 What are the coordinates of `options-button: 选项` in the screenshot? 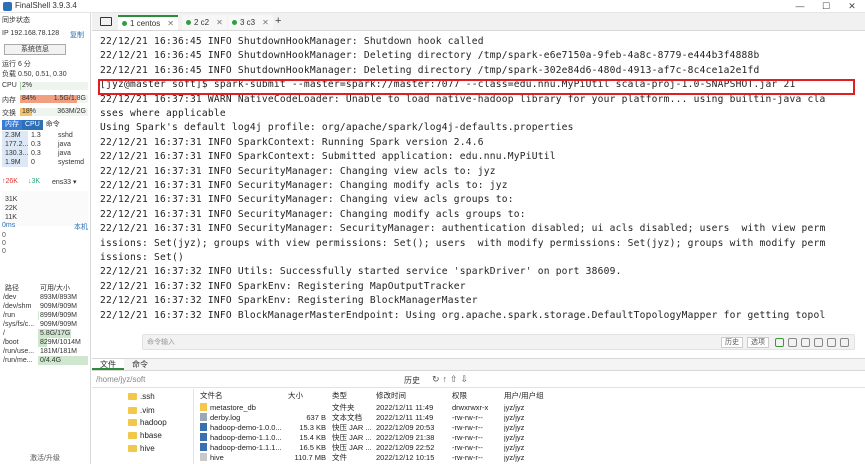 It's located at (758, 342).